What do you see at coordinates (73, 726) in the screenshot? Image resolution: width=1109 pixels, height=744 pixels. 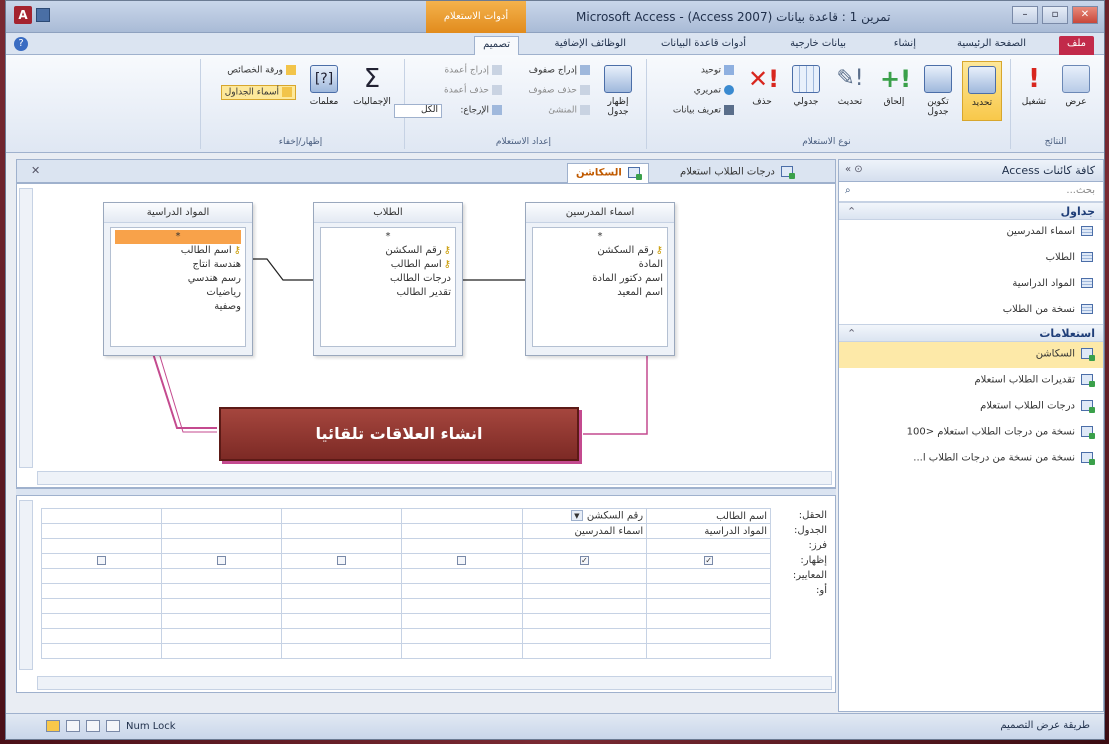 I see `sql-view-icon` at bounding box center [73, 726].